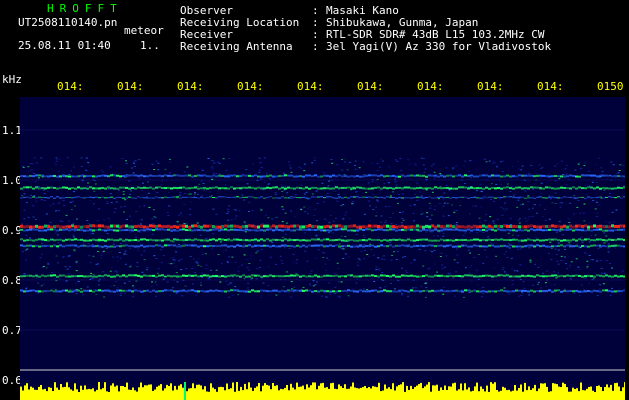 The width and height of the screenshot is (629, 400). Describe the element at coordinates (130, 86) in the screenshot. I see `x-tick-2: 014:` at that location.